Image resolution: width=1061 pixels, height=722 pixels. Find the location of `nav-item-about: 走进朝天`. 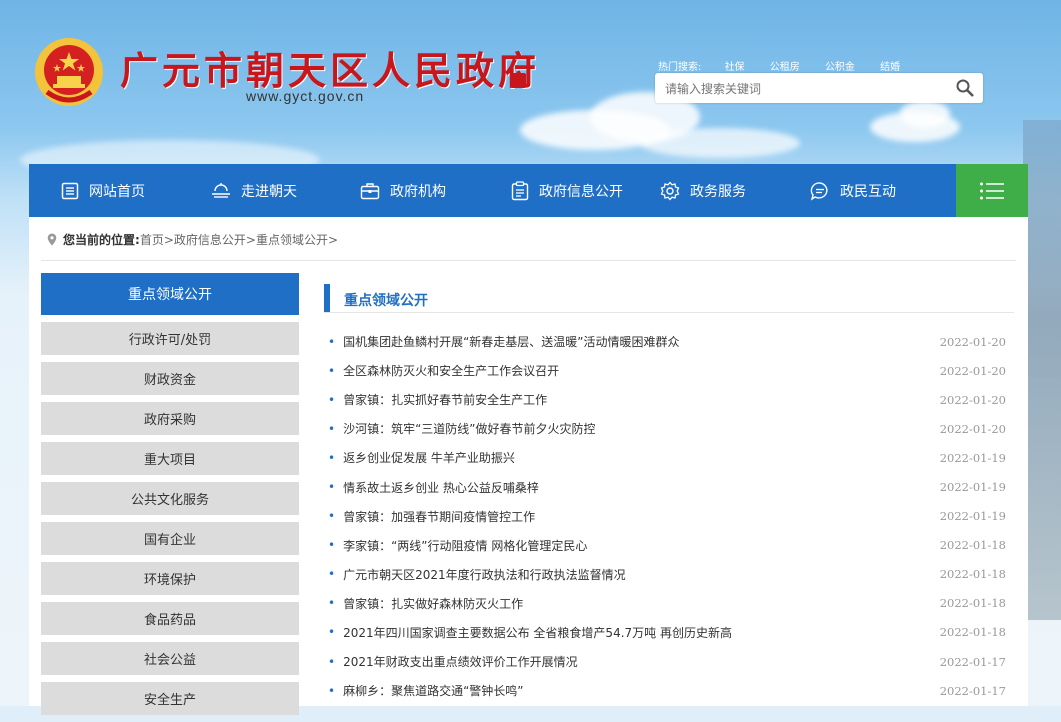

nav-item-about: 走进朝天 is located at coordinates (254, 190).